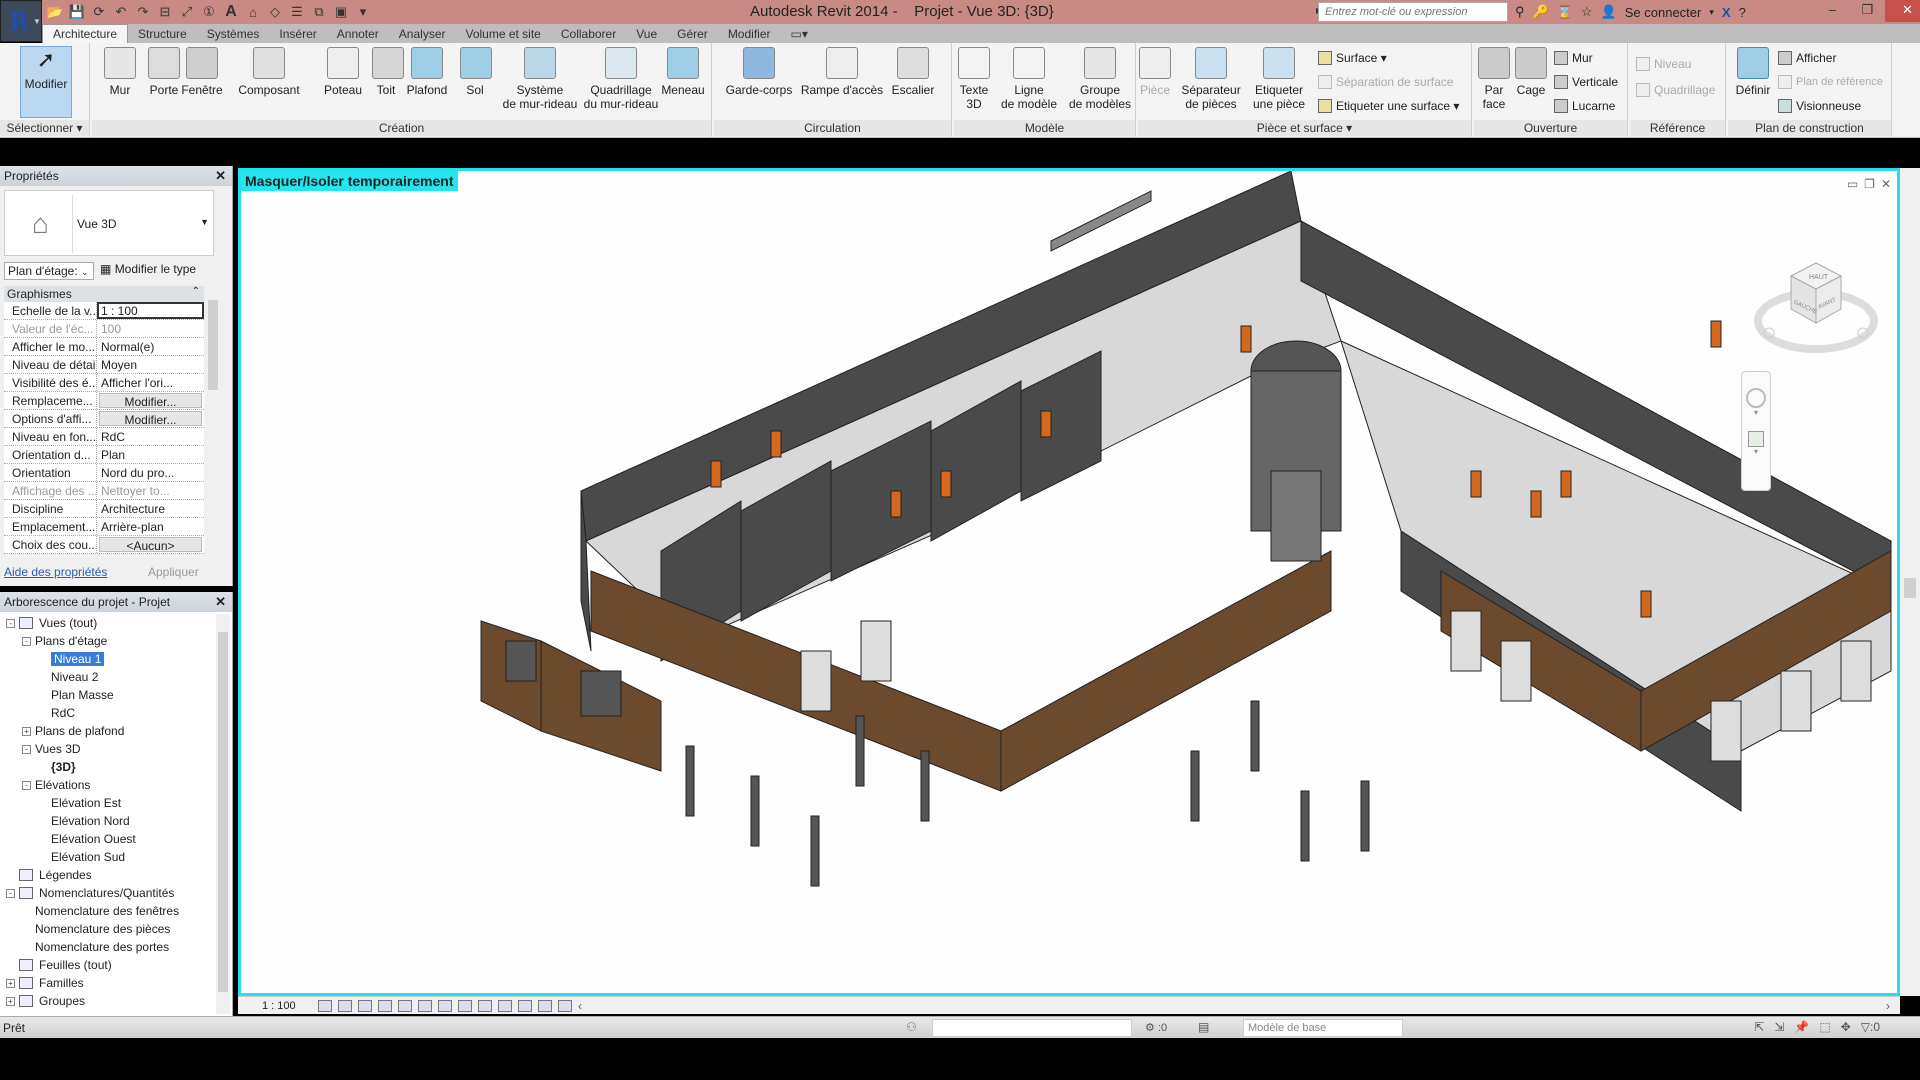 This screenshot has width=1920, height=1080. I want to click on sign-in-button: Se connecter, so click(1663, 12).